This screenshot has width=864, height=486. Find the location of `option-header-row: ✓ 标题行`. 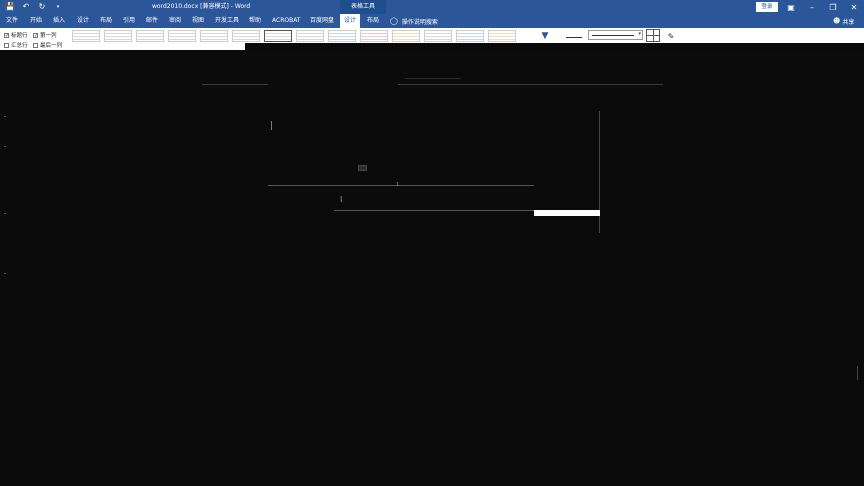

option-header-row: ✓ 标题行 is located at coordinates (16, 35).